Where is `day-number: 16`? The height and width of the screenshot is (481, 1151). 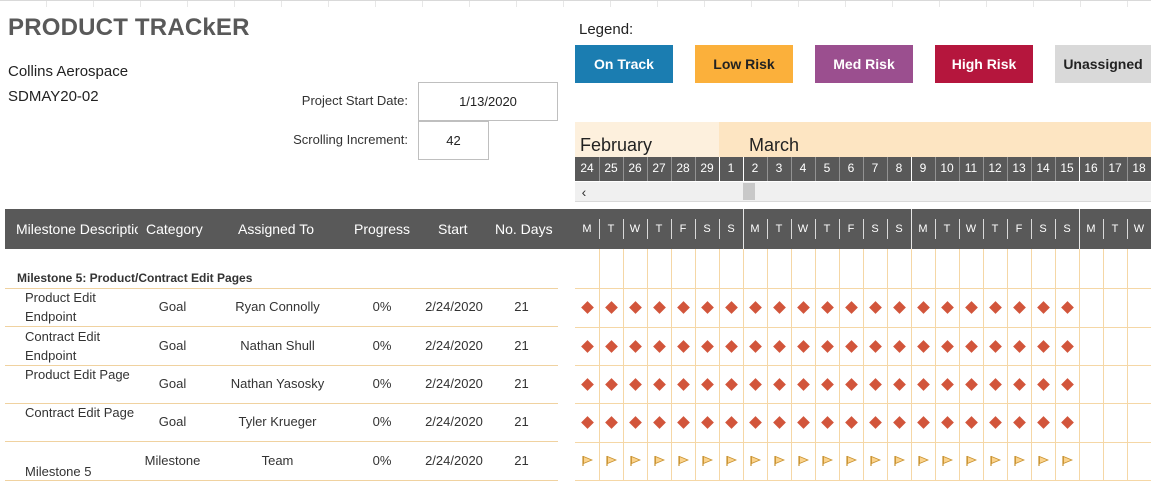
day-number: 16 is located at coordinates (1091, 168).